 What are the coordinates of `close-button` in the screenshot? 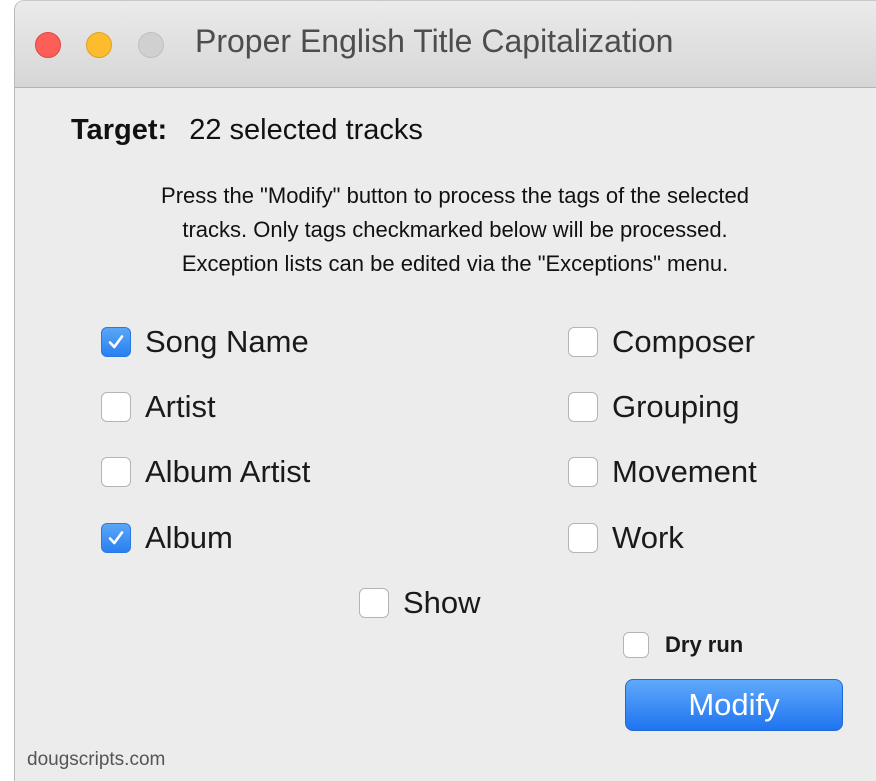 It's located at (48, 45).